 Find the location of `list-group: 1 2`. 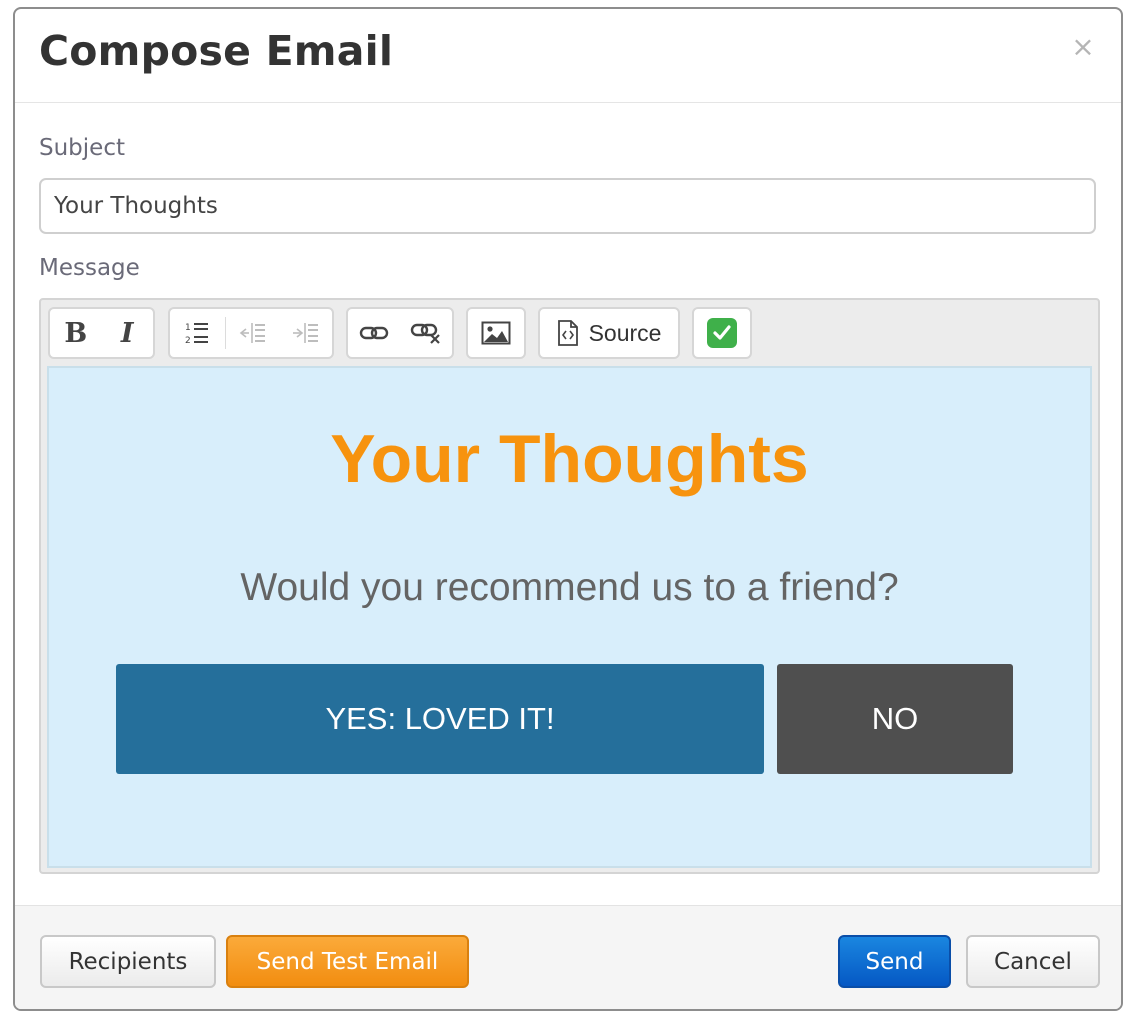

list-group: 1 2 is located at coordinates (251, 333).